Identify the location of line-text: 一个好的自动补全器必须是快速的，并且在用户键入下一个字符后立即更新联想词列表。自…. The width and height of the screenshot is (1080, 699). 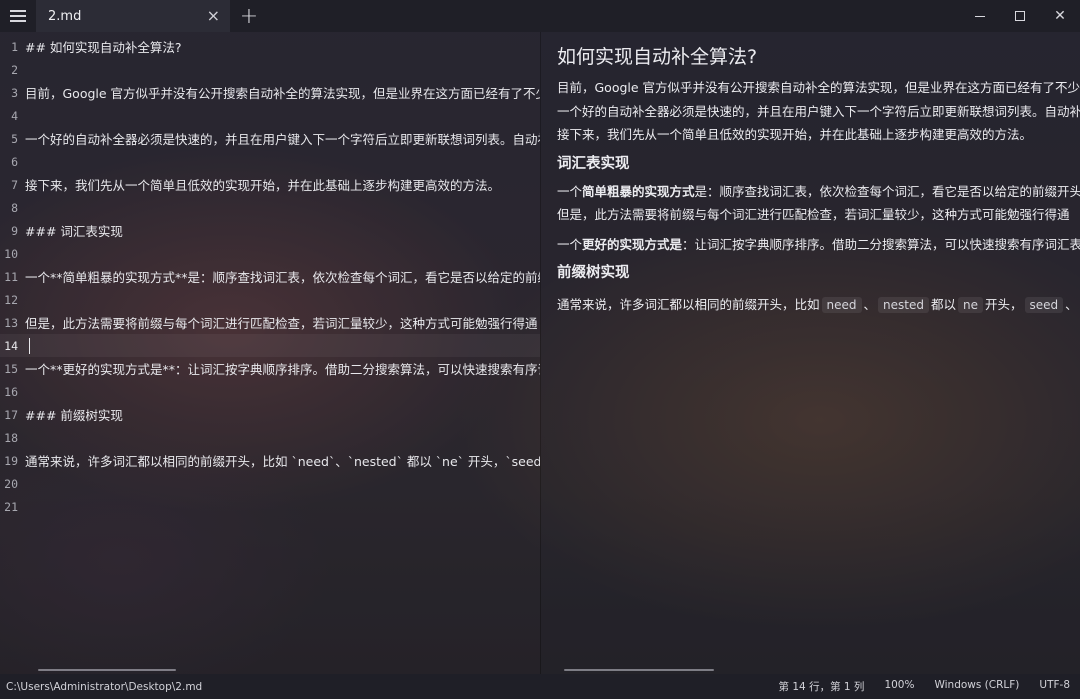
(282, 139).